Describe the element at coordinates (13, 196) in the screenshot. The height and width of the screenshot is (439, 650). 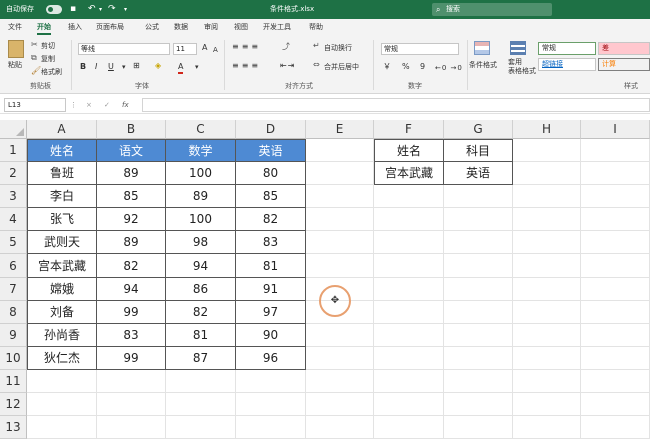
I see `row-header-3: 3` at that location.